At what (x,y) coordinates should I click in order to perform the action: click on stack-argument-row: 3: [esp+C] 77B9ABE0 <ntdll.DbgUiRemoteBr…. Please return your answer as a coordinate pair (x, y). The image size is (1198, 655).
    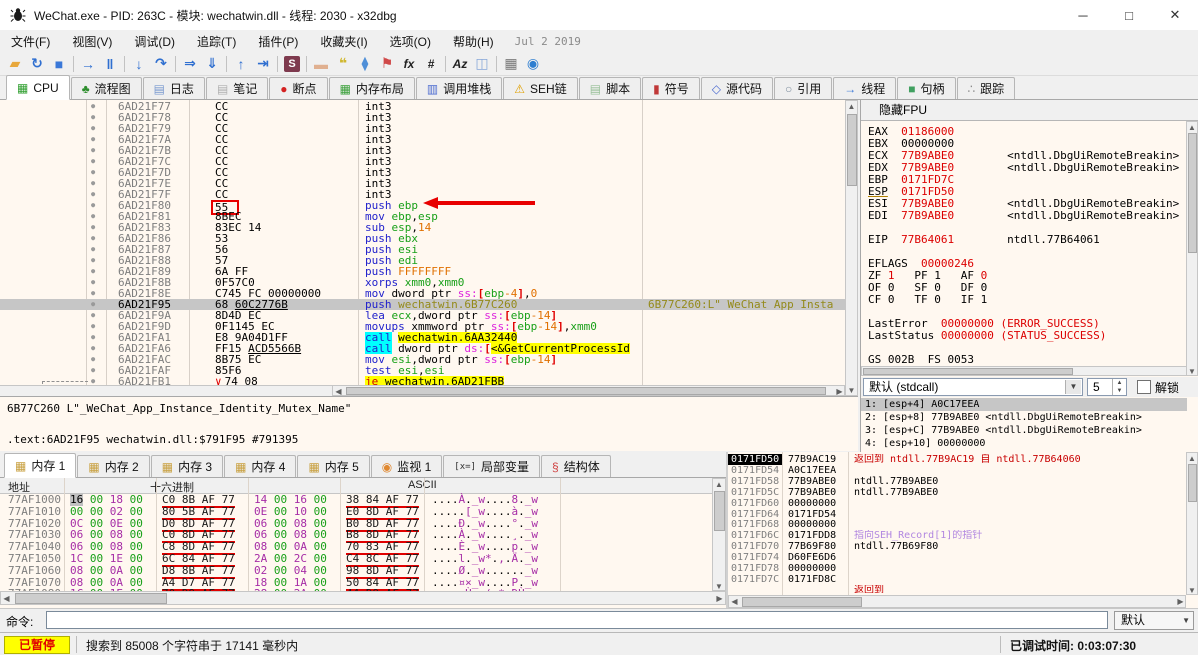
    Looking at the image, I should click on (1024, 430).